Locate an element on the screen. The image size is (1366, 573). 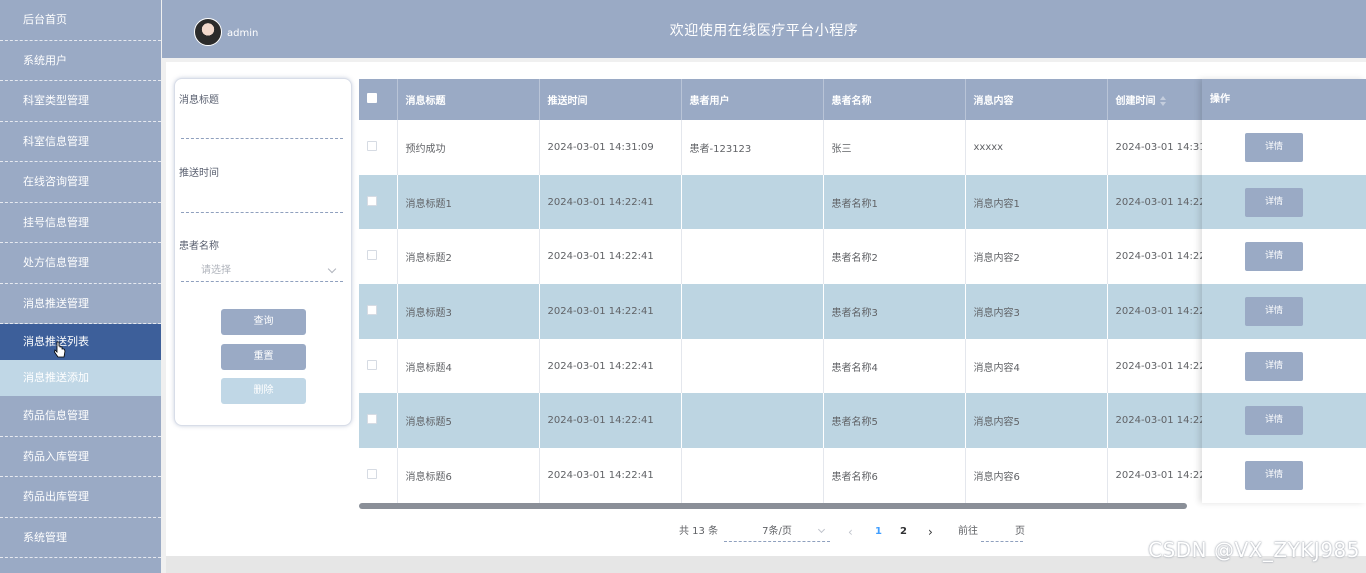
cell-title: 消息标题3 is located at coordinates (468, 311).